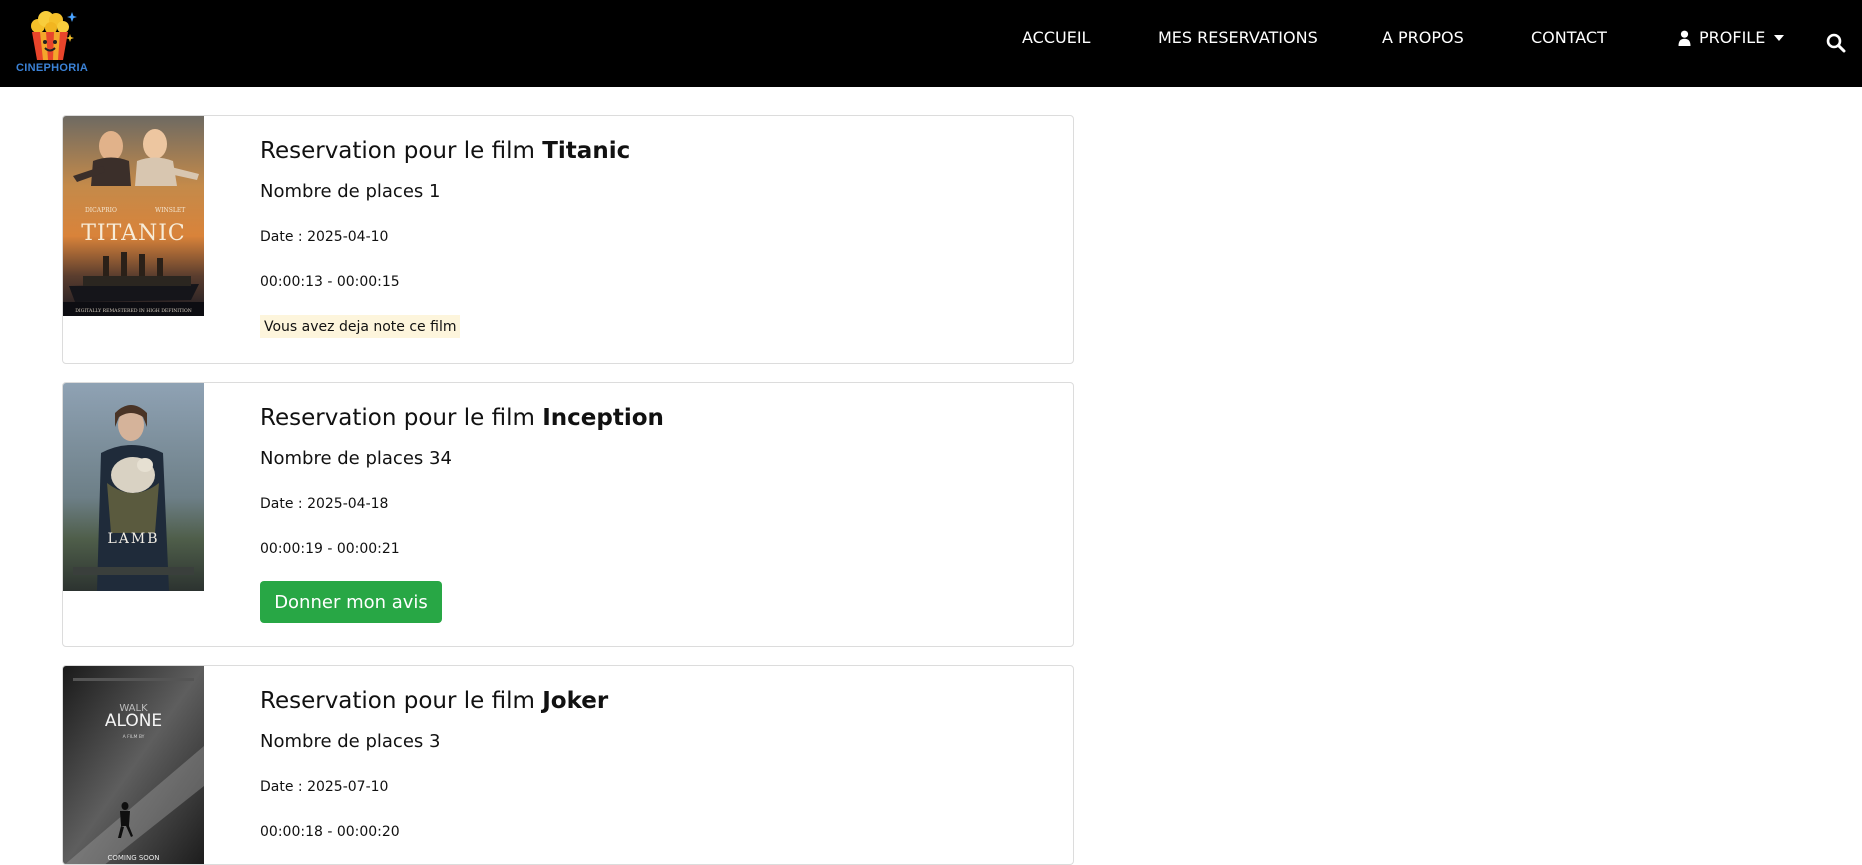 This screenshot has height=865, width=1862. Describe the element at coordinates (575, 701) in the screenshot. I see `film-name: Joker` at that location.